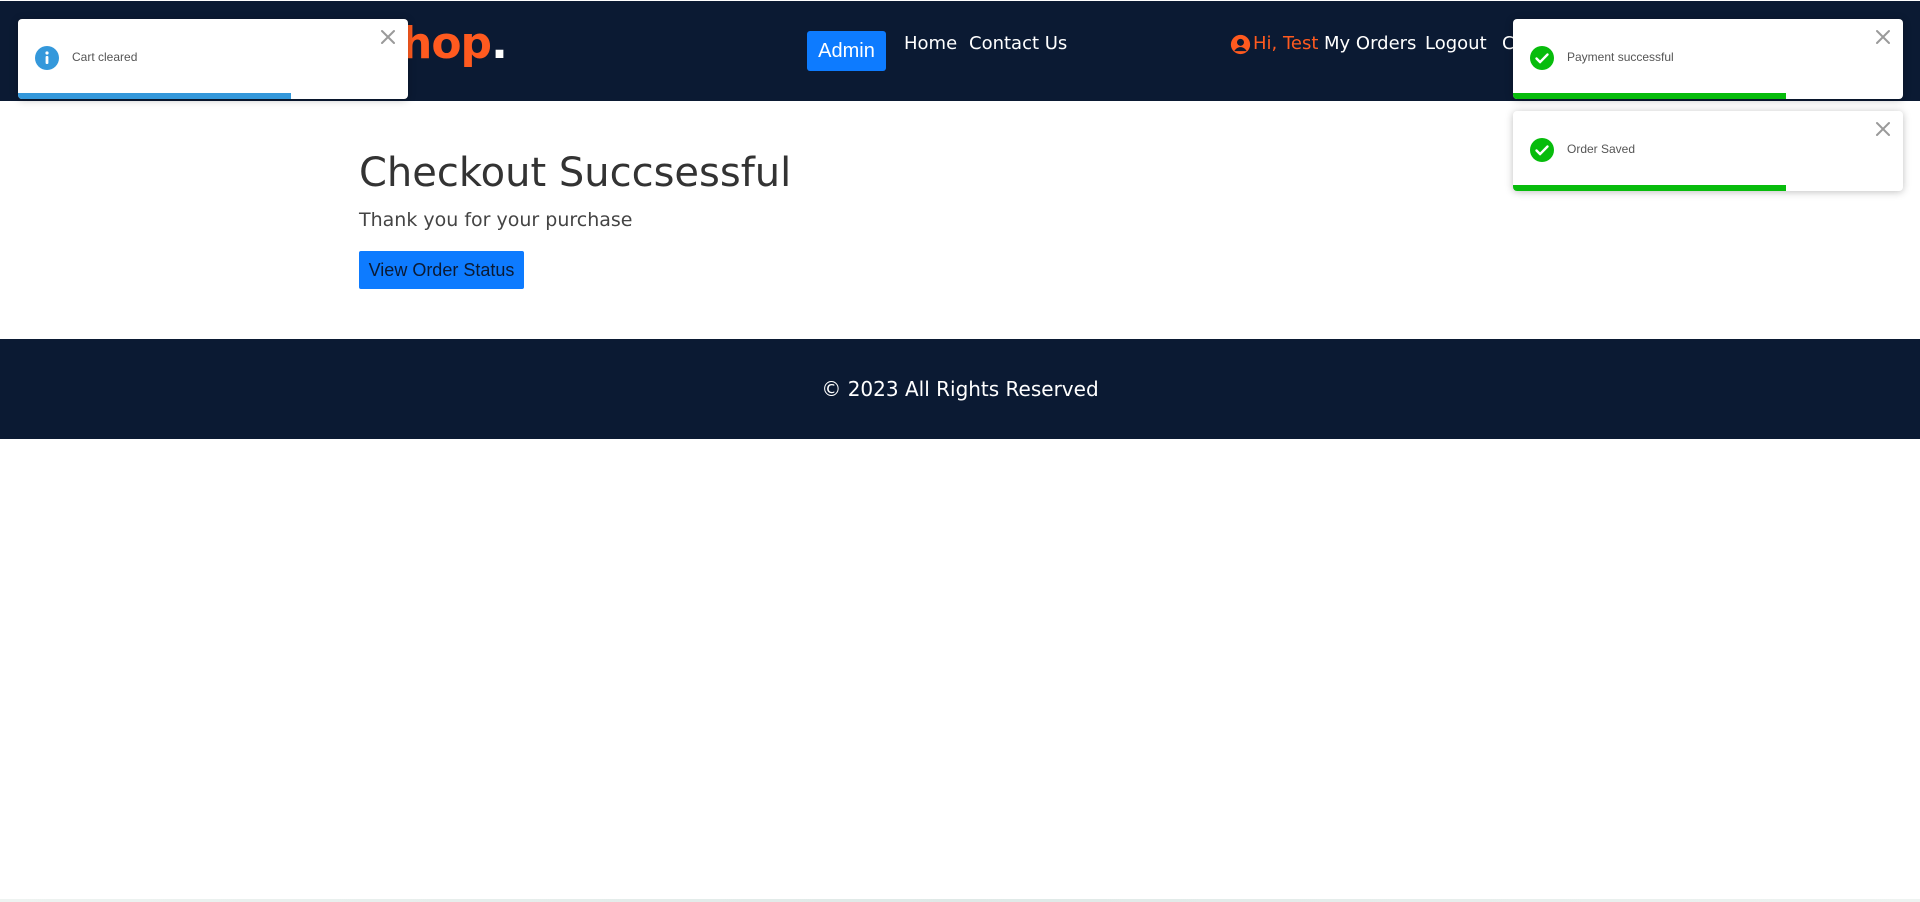 The width and height of the screenshot is (1920, 902). I want to click on site-logo: hop., so click(454, 44).